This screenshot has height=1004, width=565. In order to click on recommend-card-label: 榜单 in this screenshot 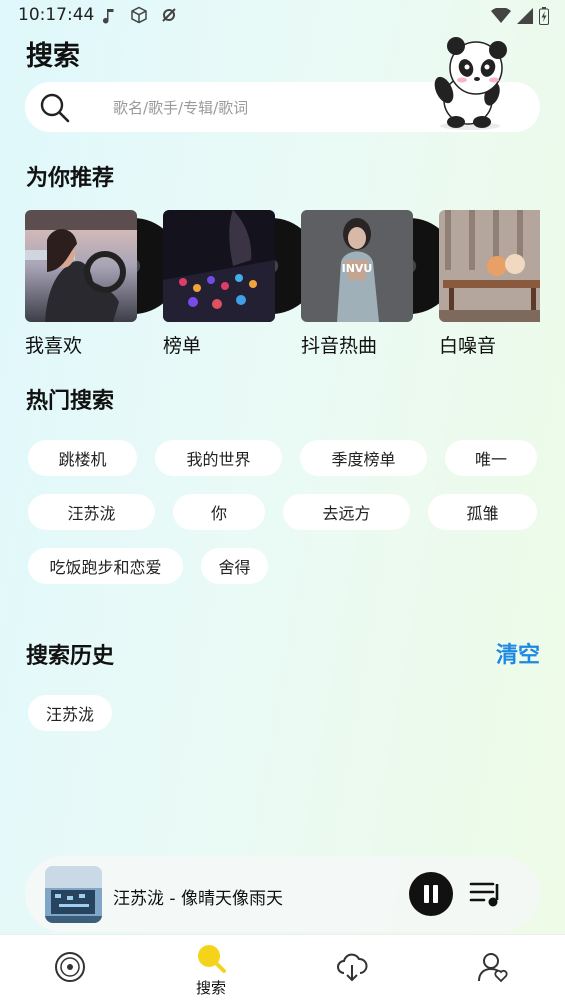, I will do `click(182, 346)`.